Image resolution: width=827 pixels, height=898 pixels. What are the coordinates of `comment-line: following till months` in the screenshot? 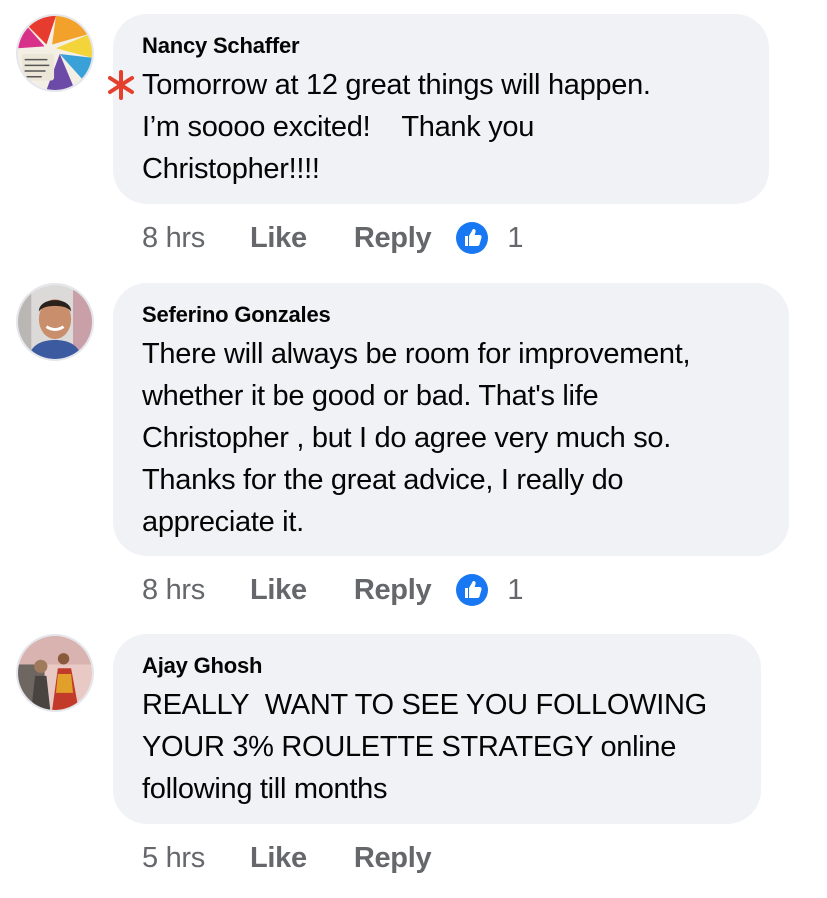 It's located at (265, 789).